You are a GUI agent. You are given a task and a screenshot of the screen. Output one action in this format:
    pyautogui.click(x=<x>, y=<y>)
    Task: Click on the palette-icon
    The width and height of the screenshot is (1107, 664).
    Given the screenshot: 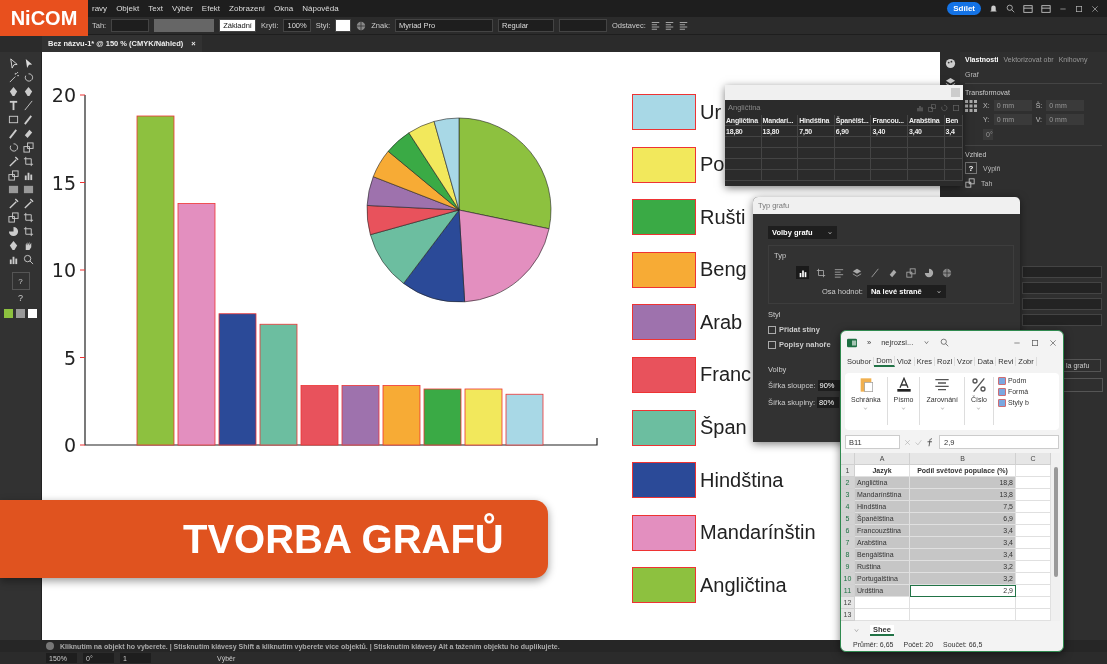 What is the action you would take?
    pyautogui.click(x=950, y=63)
    